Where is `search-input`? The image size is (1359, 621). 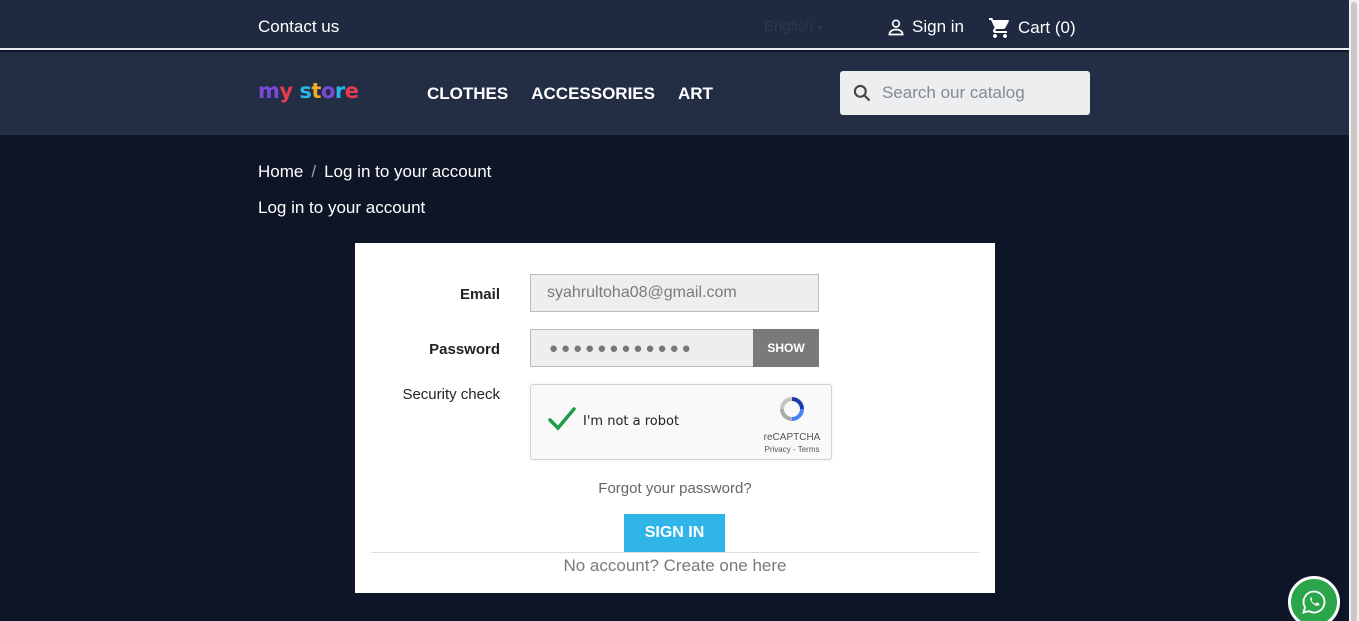 search-input is located at coordinates (982, 93).